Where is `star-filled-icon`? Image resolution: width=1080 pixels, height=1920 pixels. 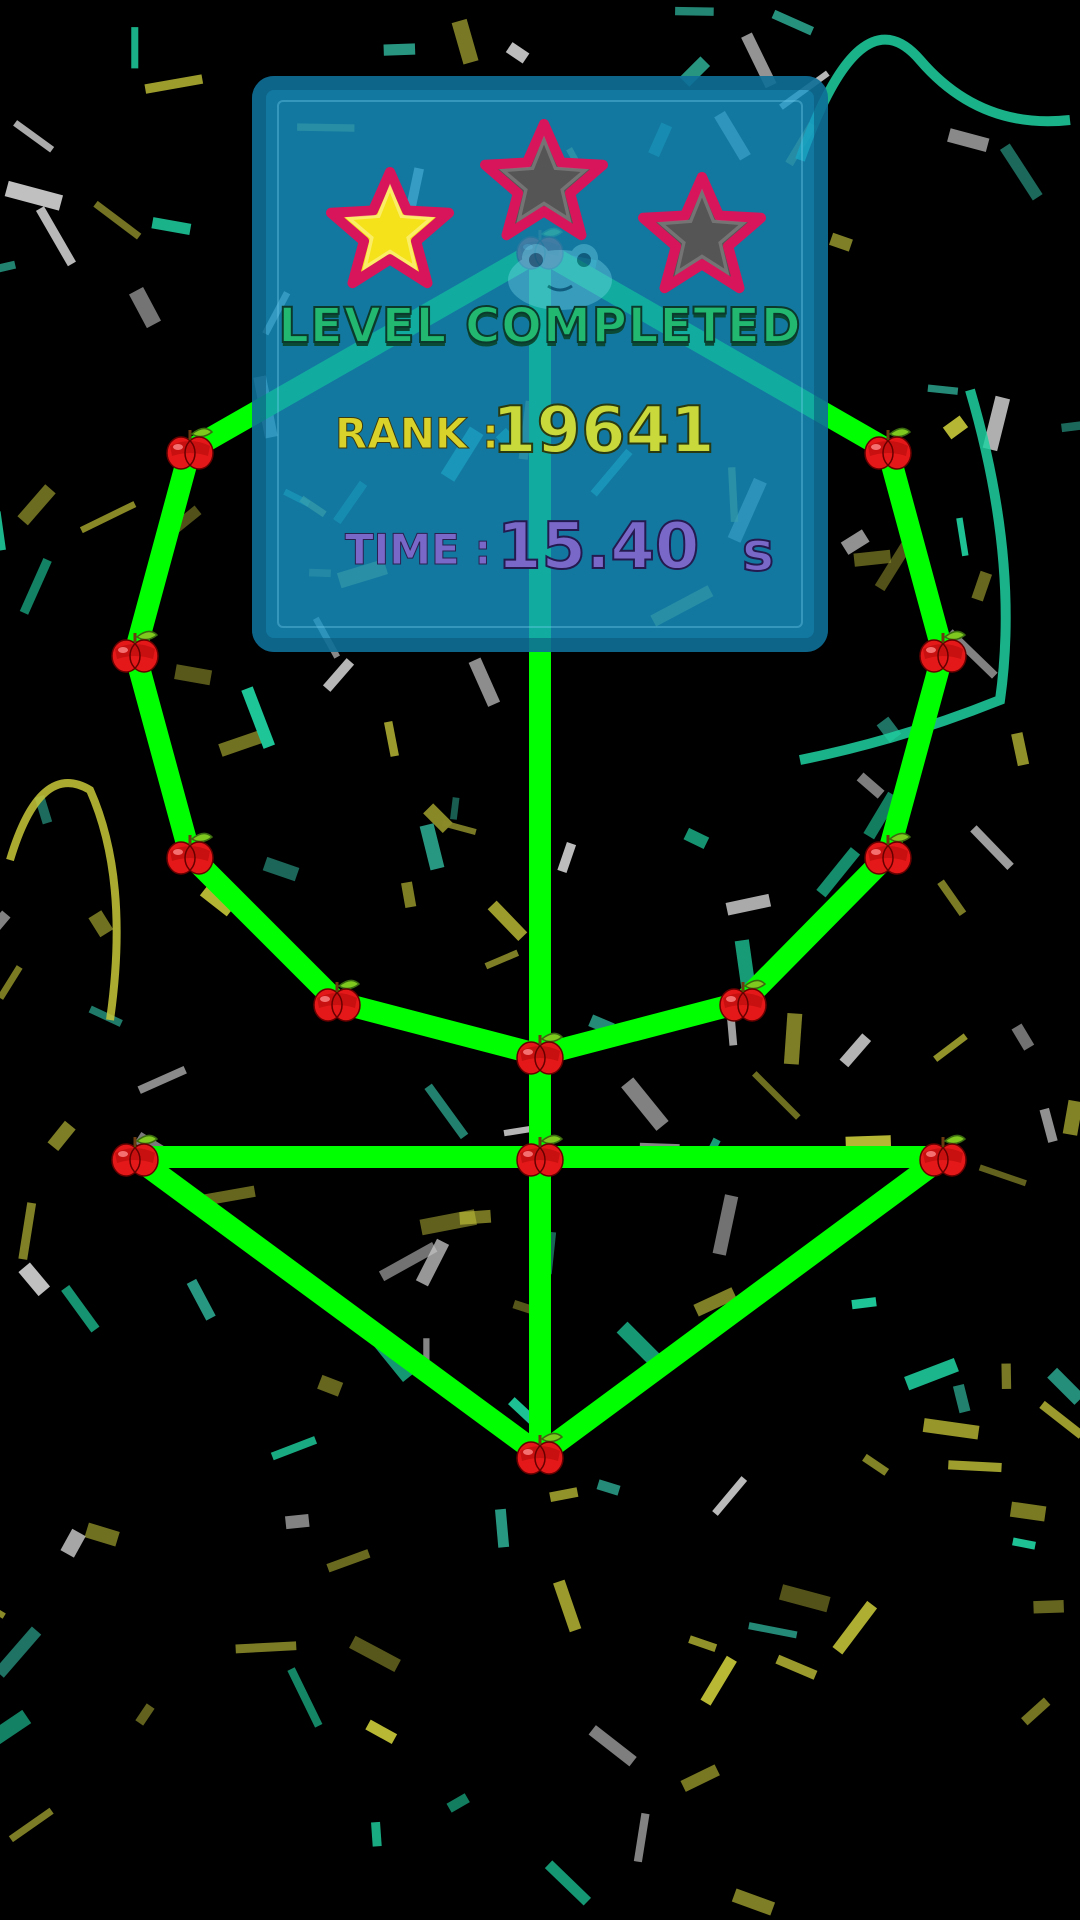
star-filled-icon is located at coordinates (390, 227).